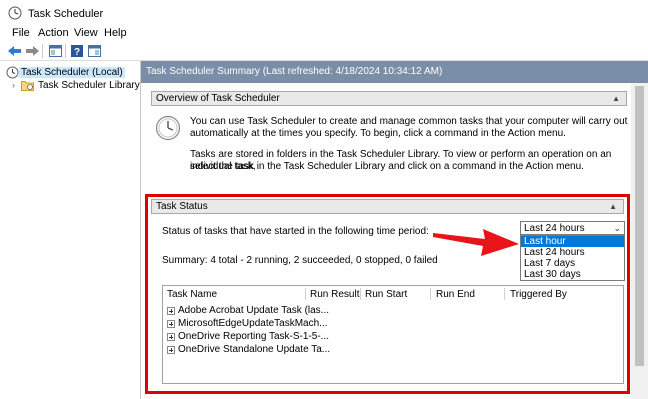 The height and width of the screenshot is (399, 648). Describe the element at coordinates (89, 85) in the screenshot. I see `tree-label: Task Scheduler Library` at that location.